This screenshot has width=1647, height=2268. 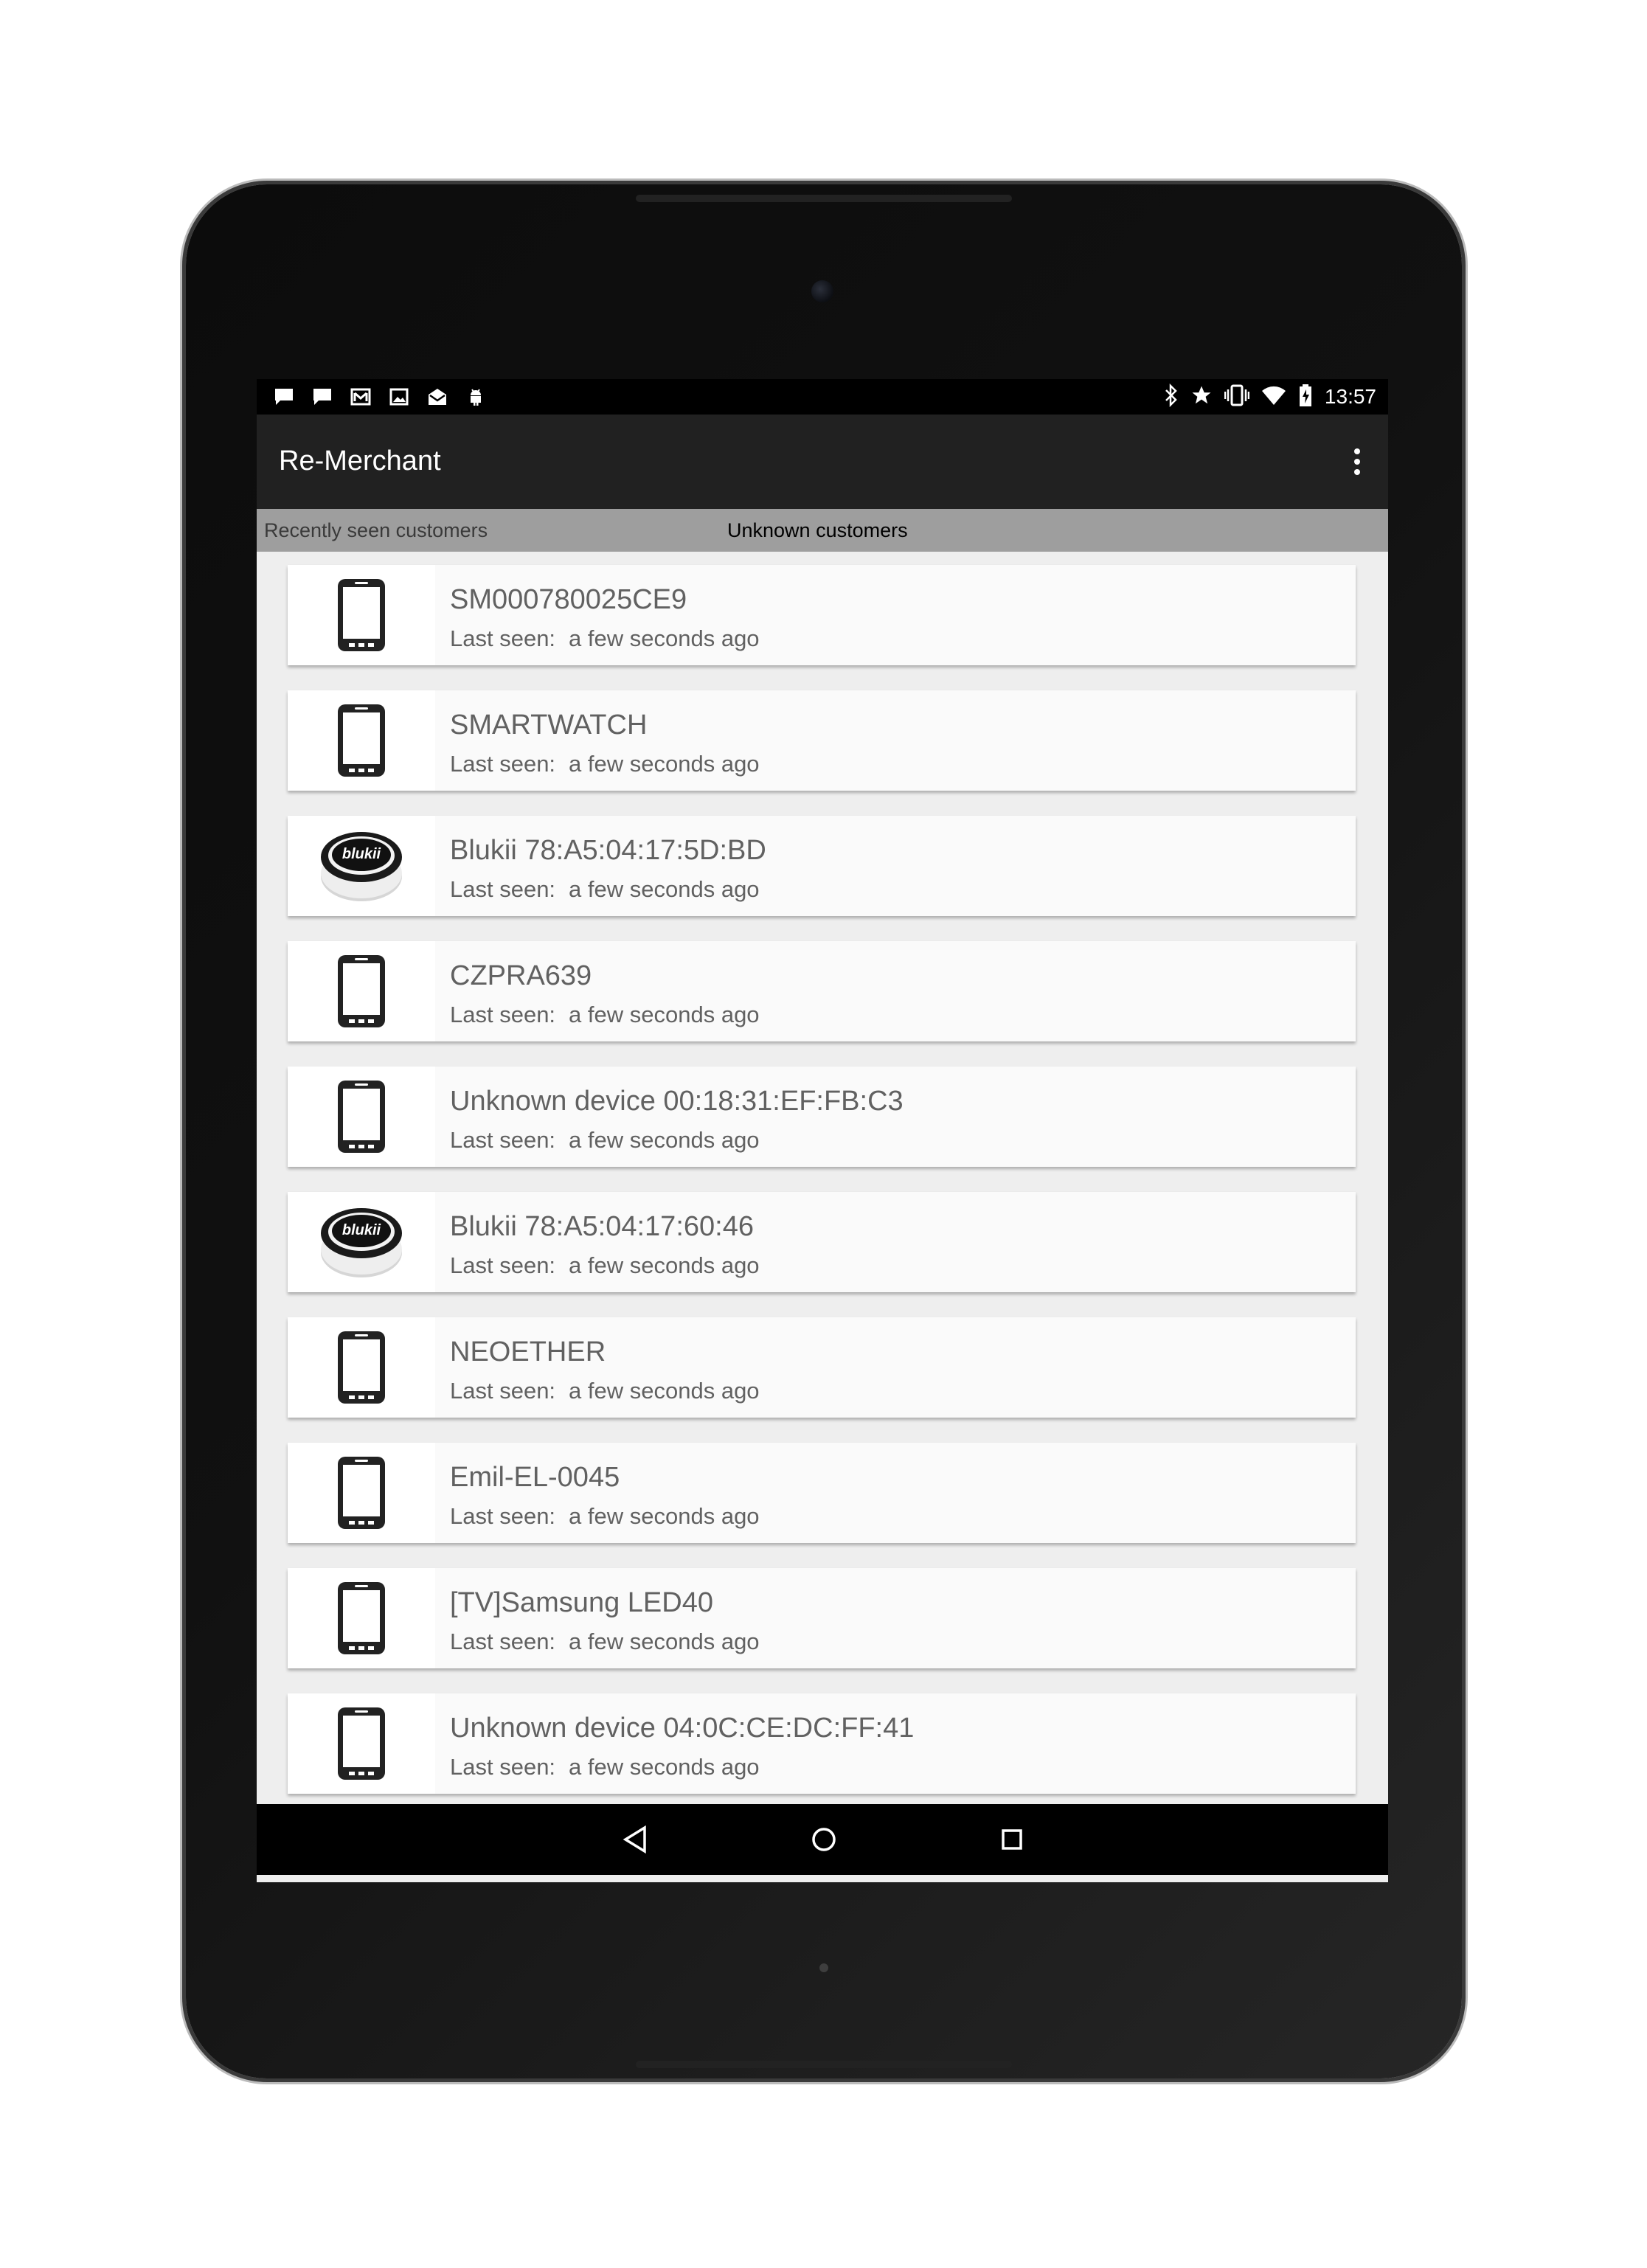 What do you see at coordinates (399, 397) in the screenshot?
I see `image-icon` at bounding box center [399, 397].